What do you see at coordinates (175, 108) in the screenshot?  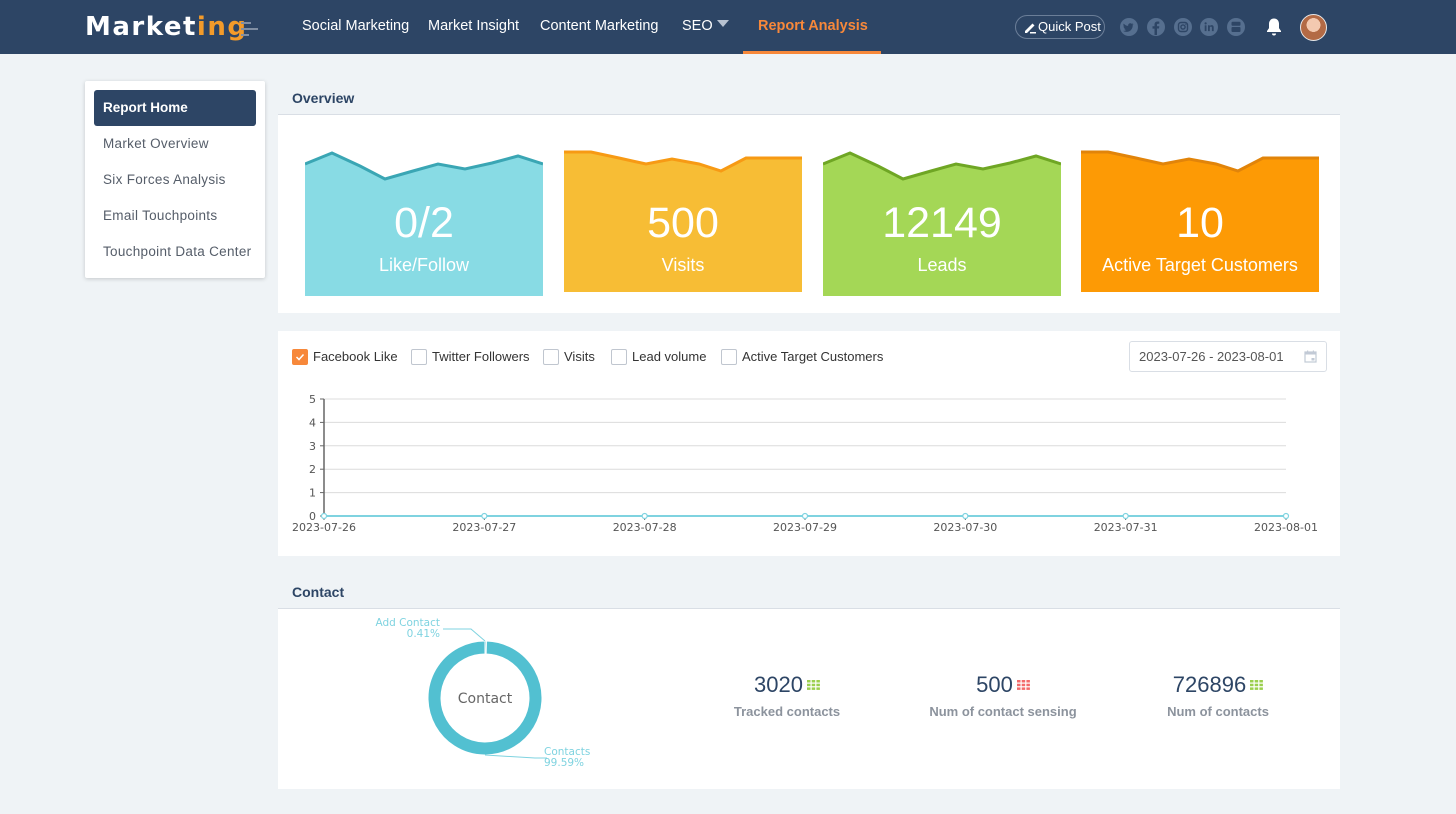 I see `sidebar-item-report-home: Report Home` at bounding box center [175, 108].